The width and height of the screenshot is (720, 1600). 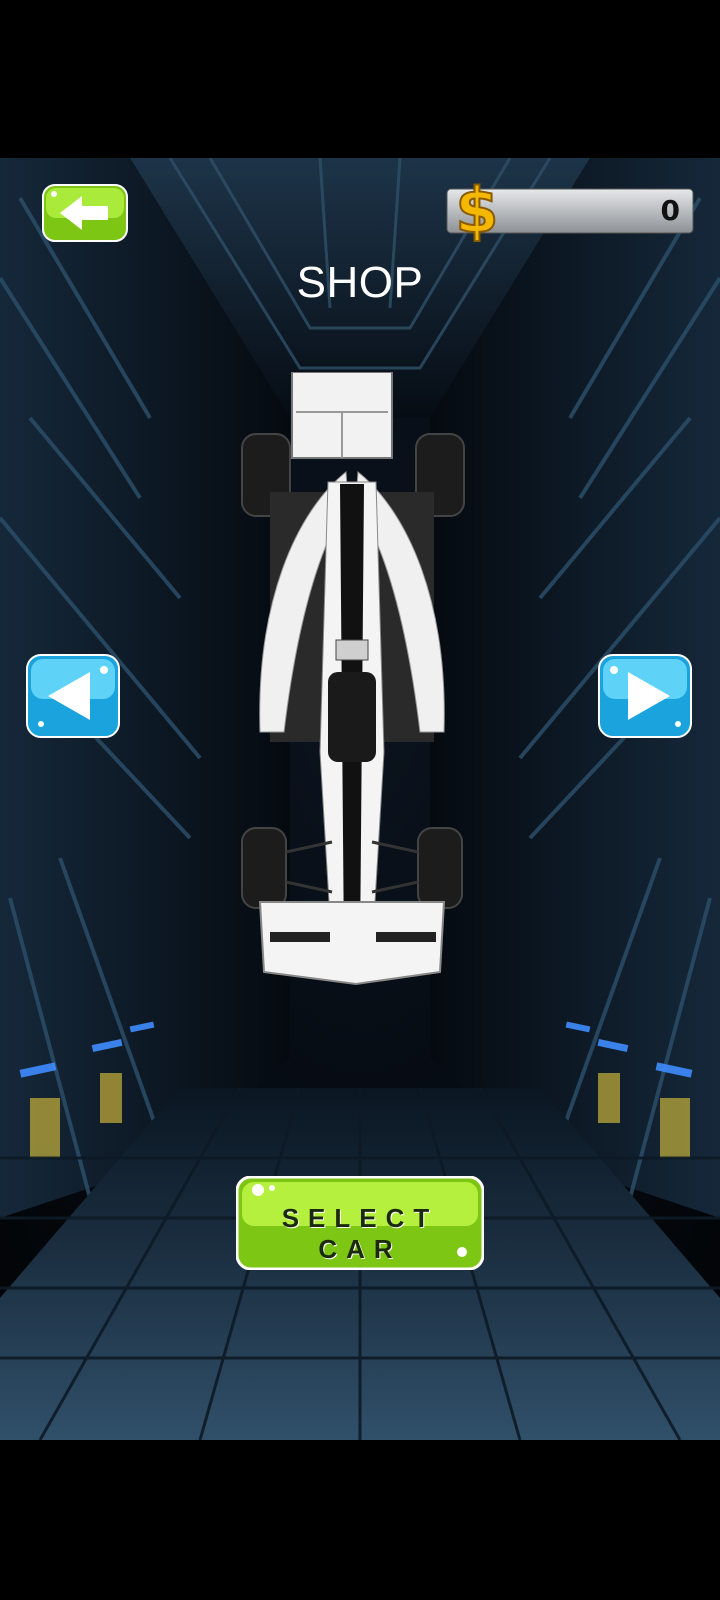 I want to click on right-triangle-icon, so click(x=645, y=696).